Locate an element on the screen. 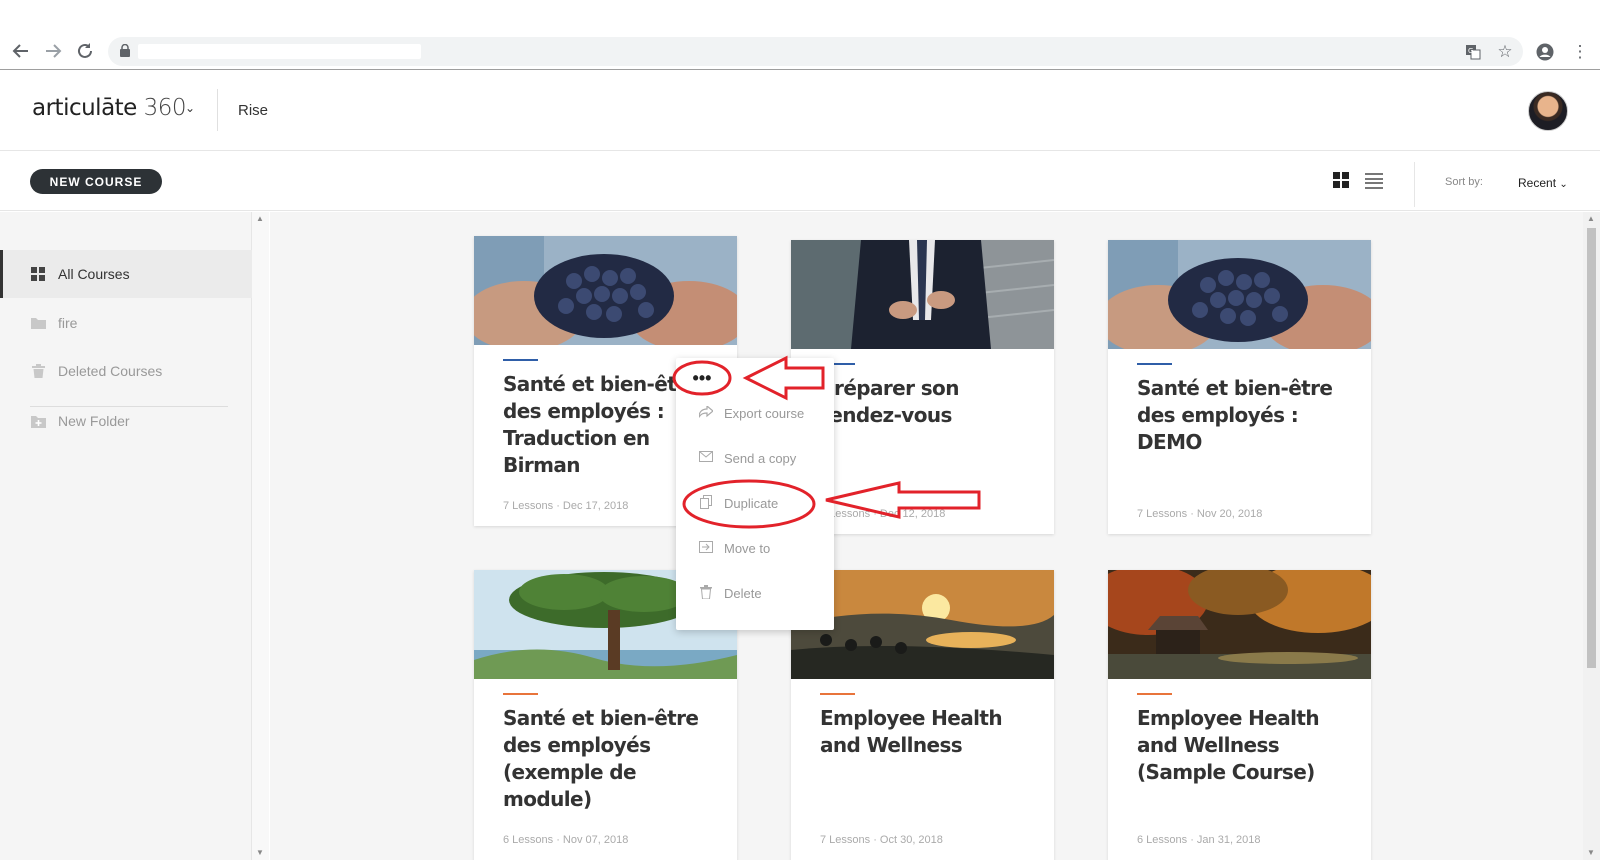 Image resolution: width=1600 pixels, height=860 pixels. share-icon is located at coordinates (706, 412).